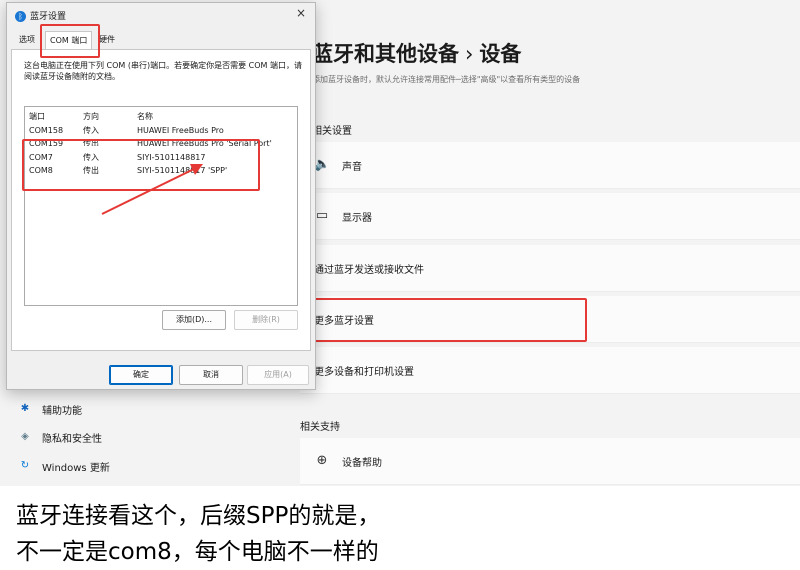 This screenshot has height=570, width=800. I want to click on refresh-icon: ↻, so click(25, 465).